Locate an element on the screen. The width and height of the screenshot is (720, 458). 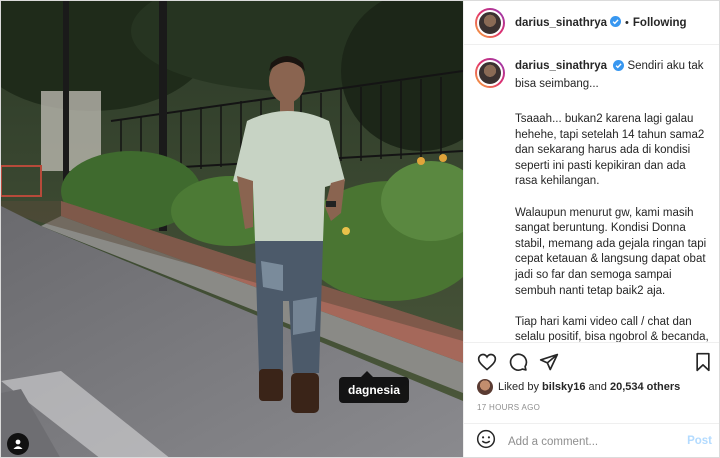
liker-username: bilsky16 is located at coordinates (563, 387).